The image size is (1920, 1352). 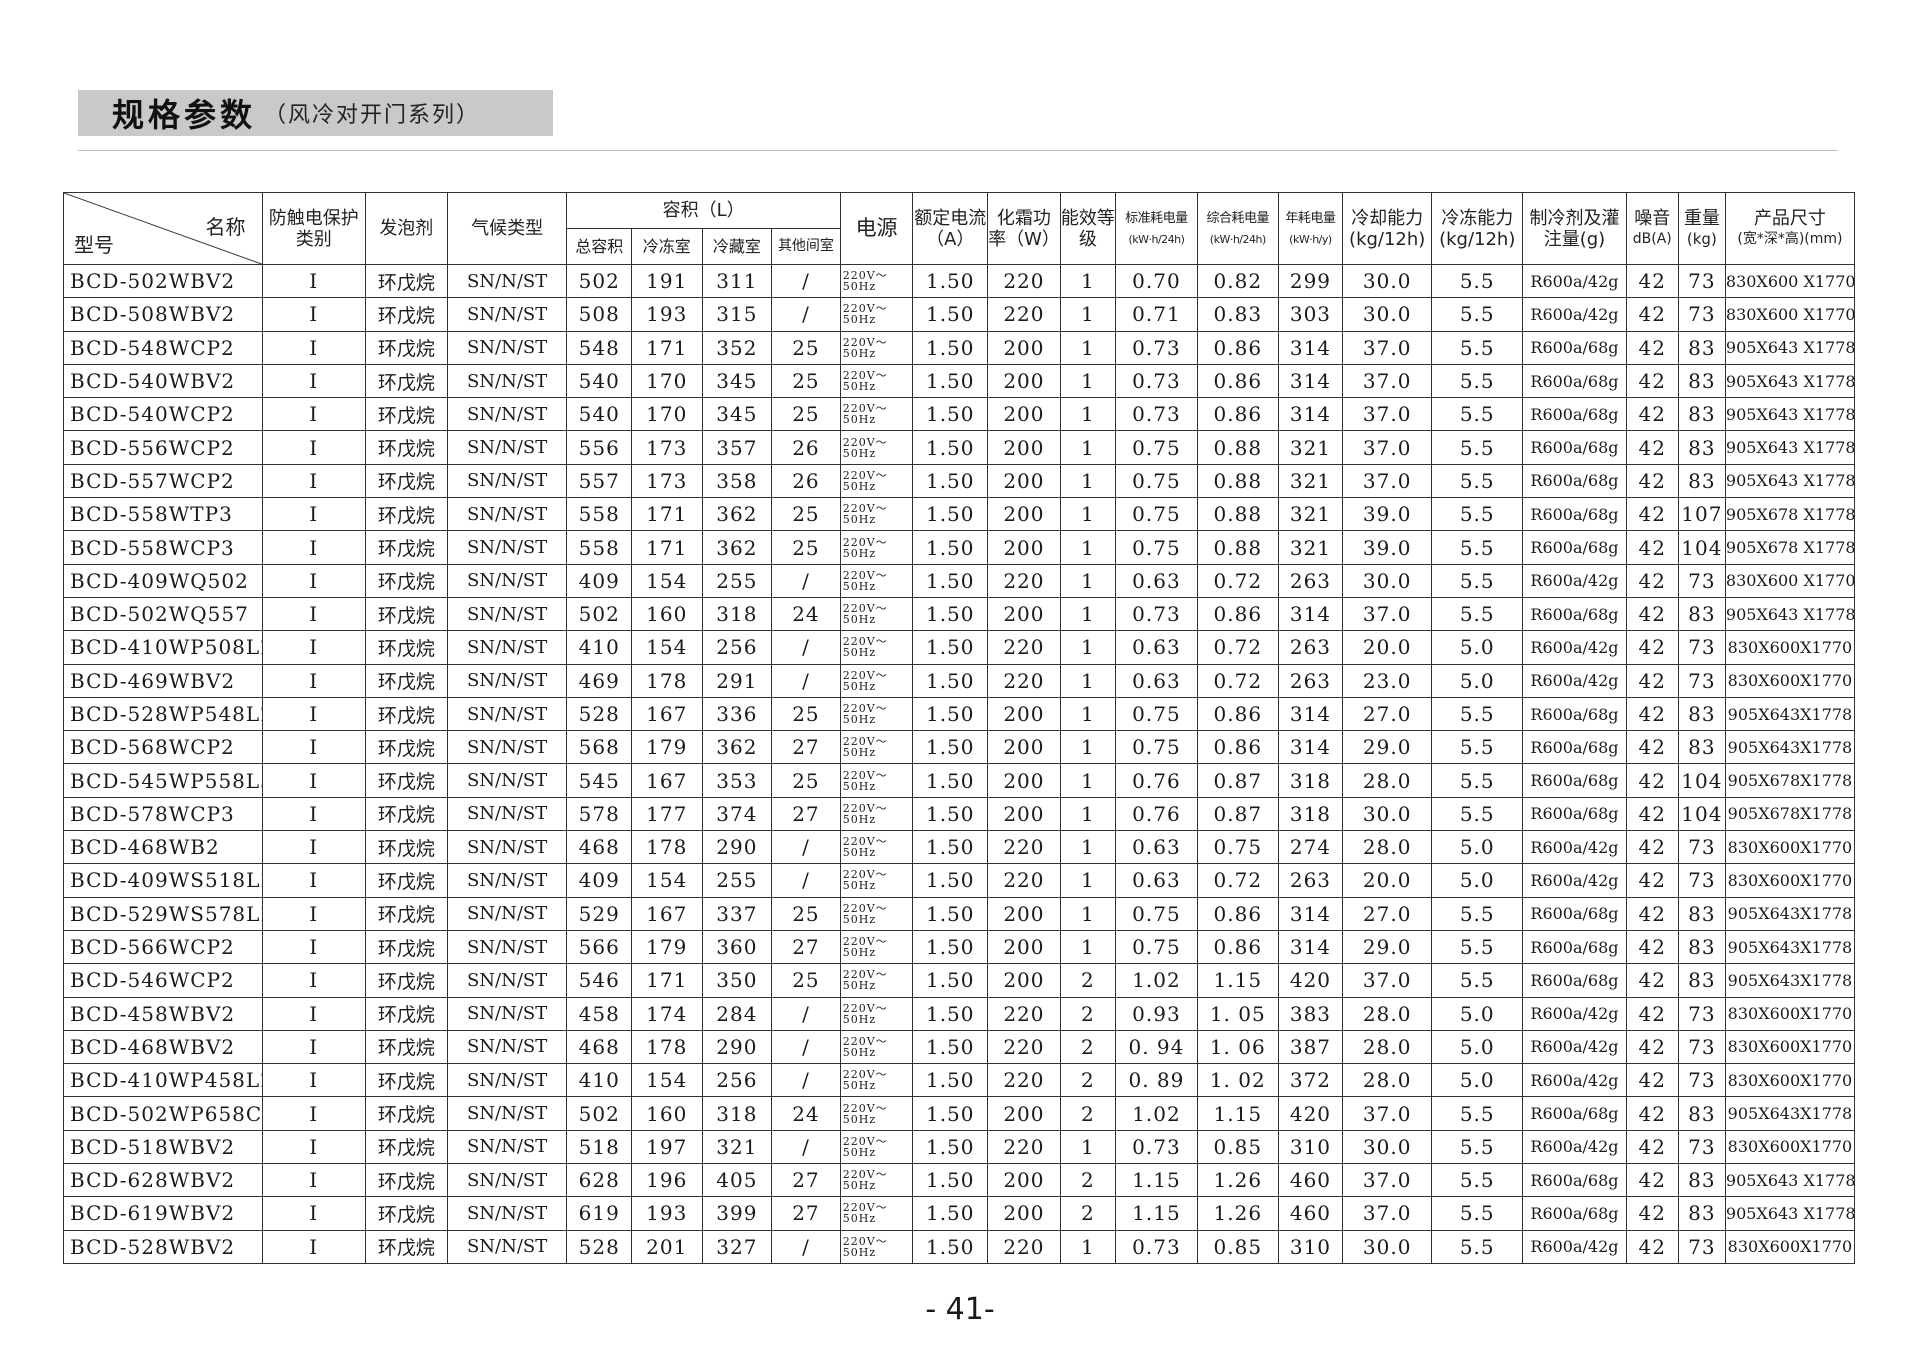 What do you see at coordinates (1238, 218) in the screenshot?
I see `header-comp-energy-label: 综合耗电量` at bounding box center [1238, 218].